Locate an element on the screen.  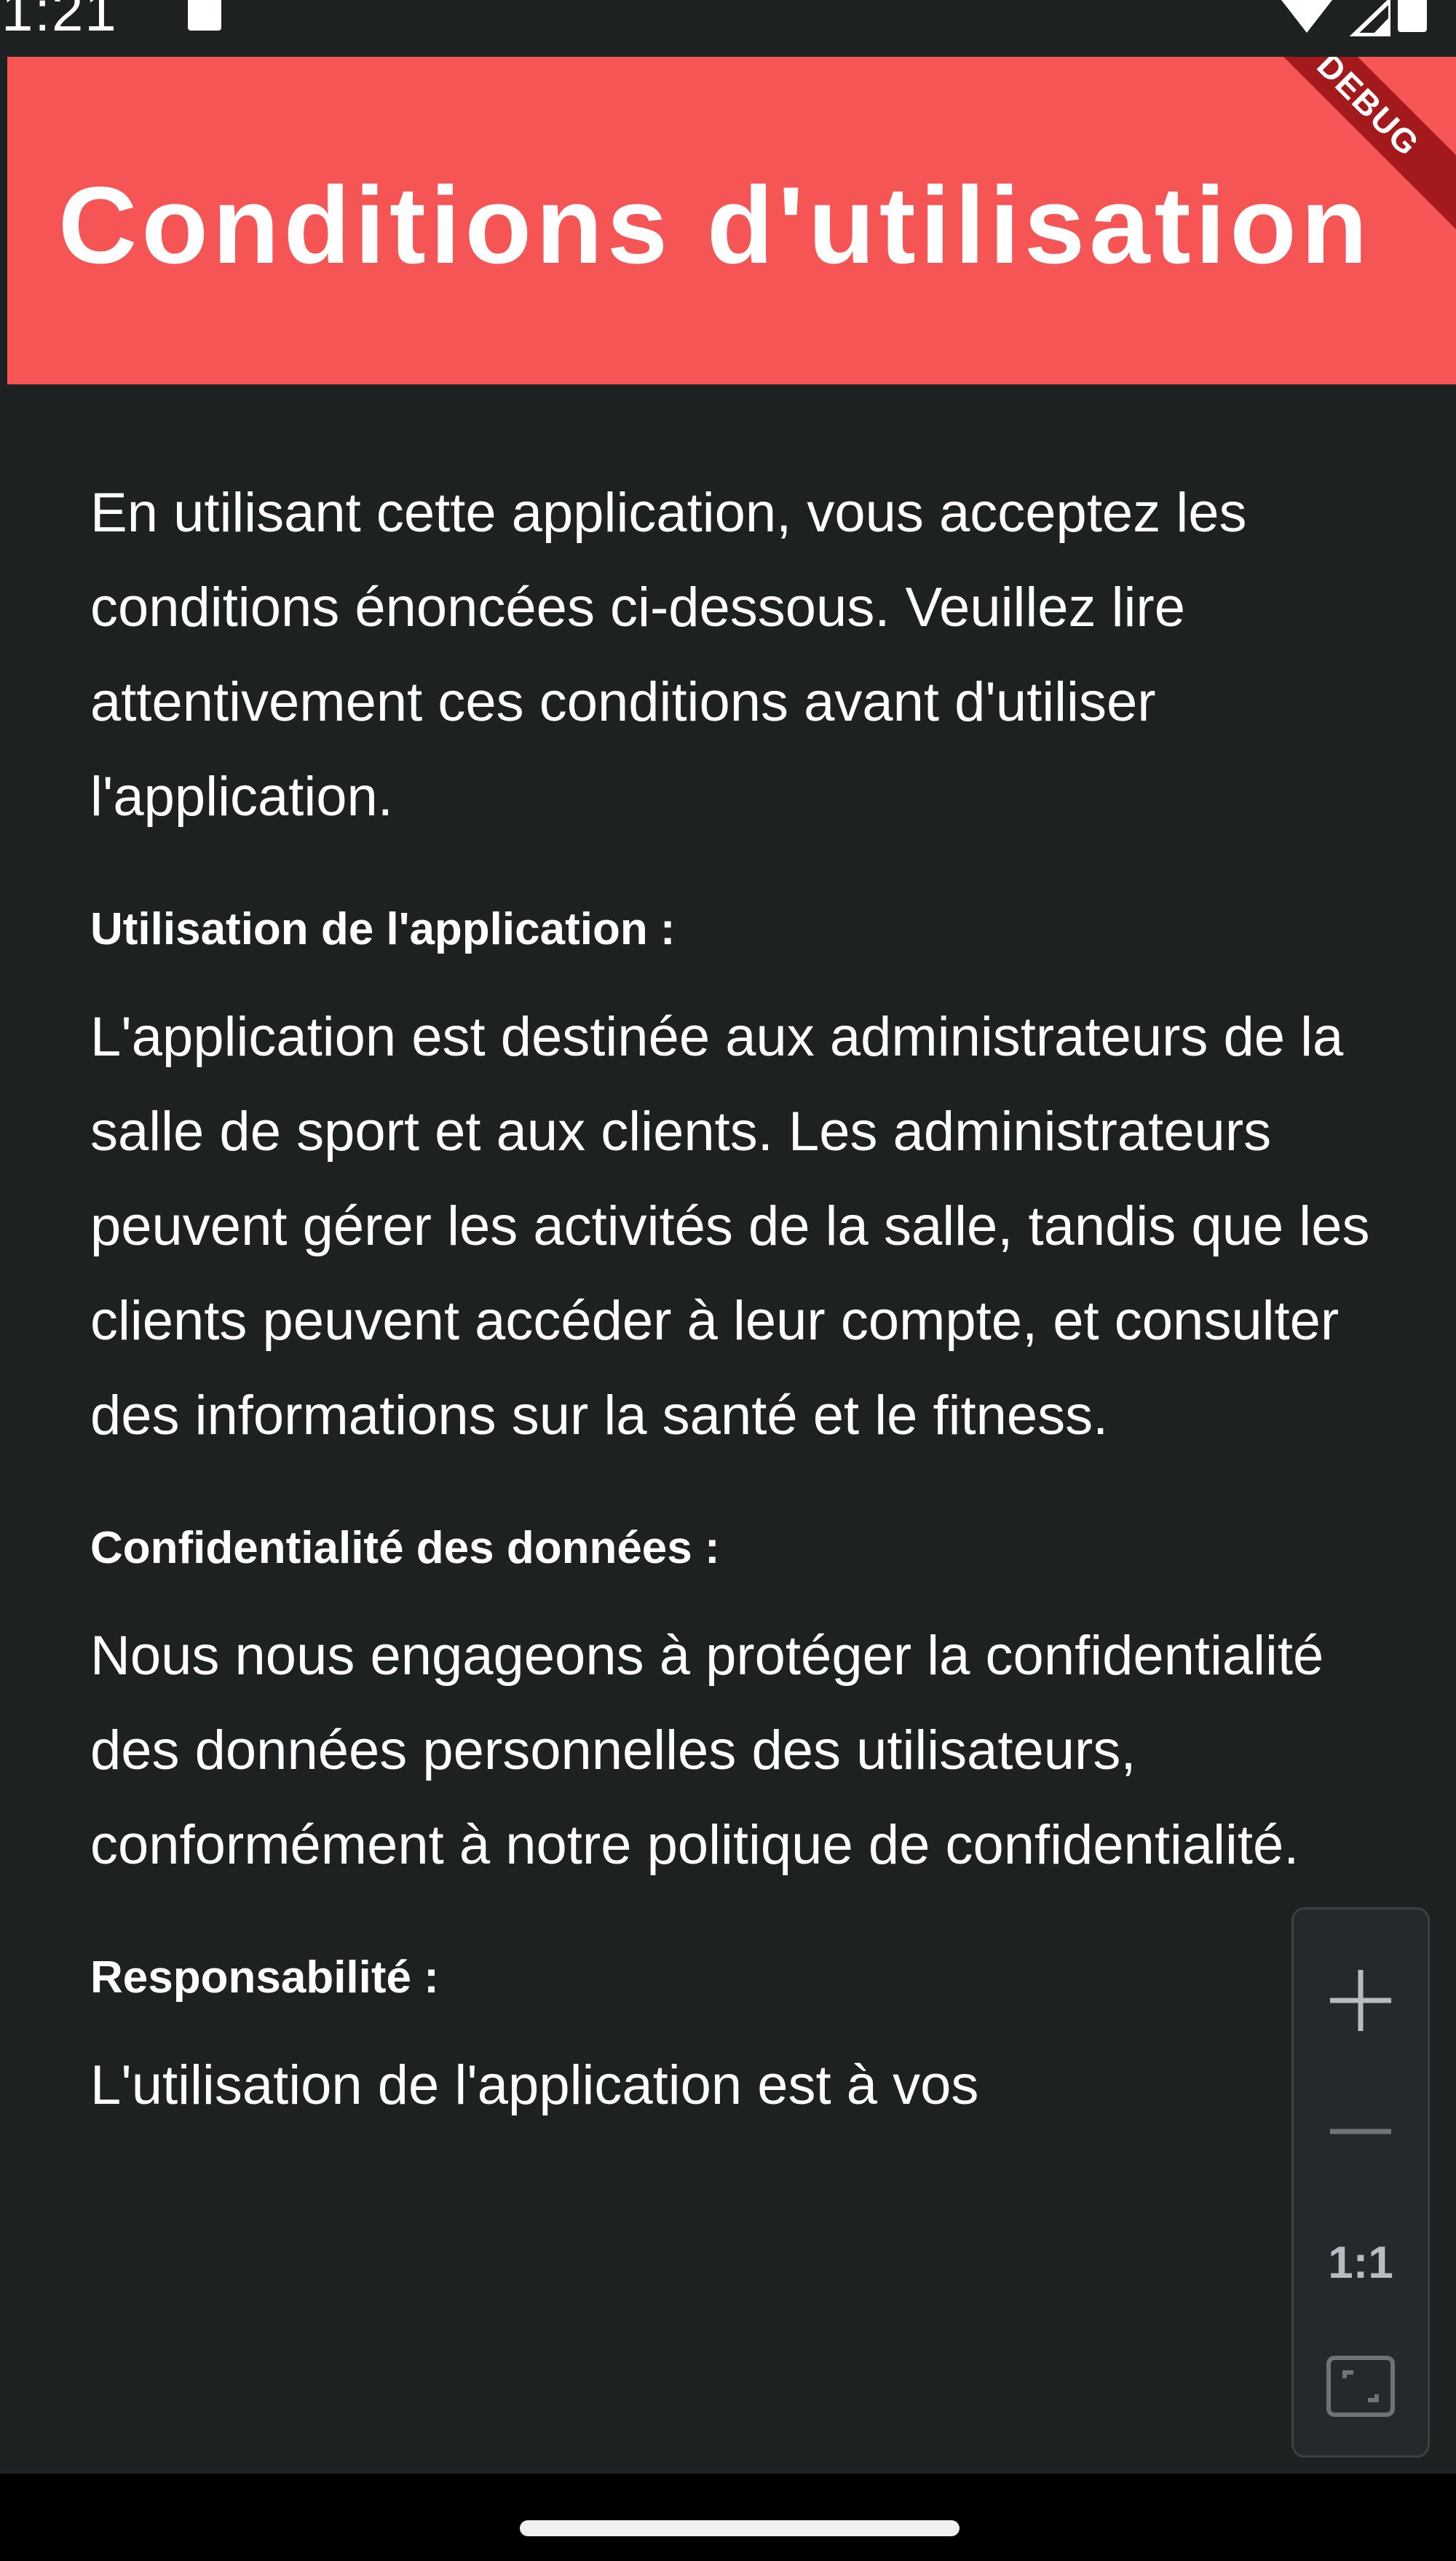
zoom-reset-button: 1:1 is located at coordinates (1361, 2262).